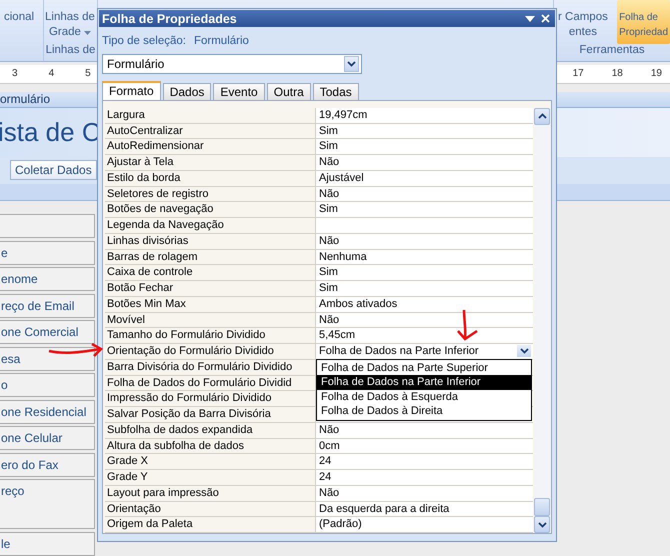 Image resolution: width=670 pixels, height=556 pixels. I want to click on property-sheet-button: Folha de Propriedad, so click(643, 22).